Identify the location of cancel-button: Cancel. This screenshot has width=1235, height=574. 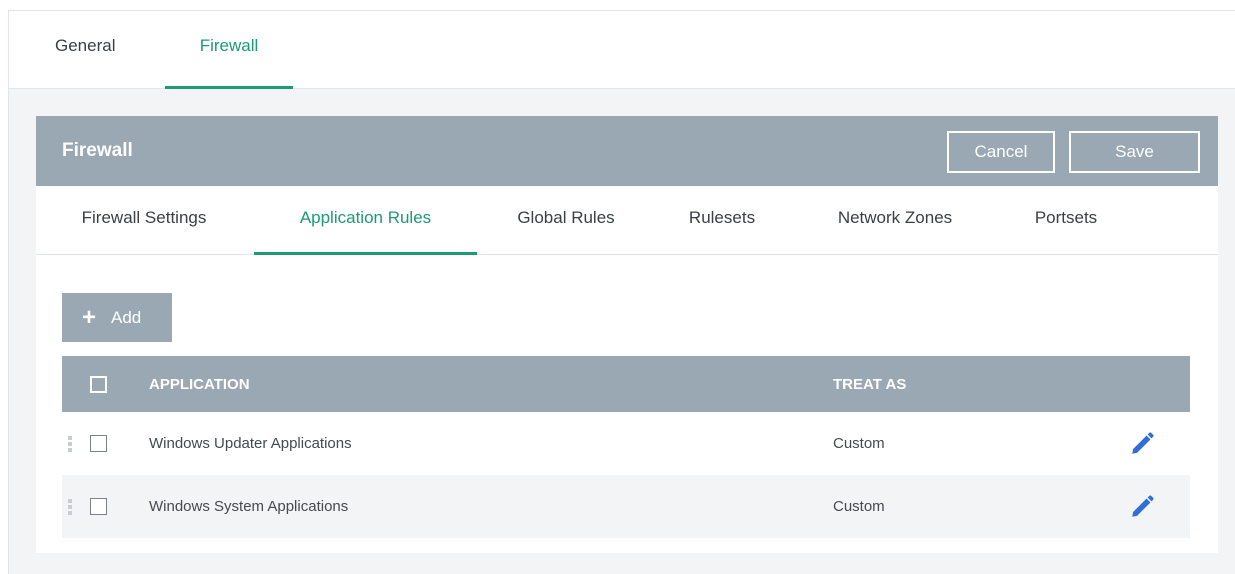
(1001, 152).